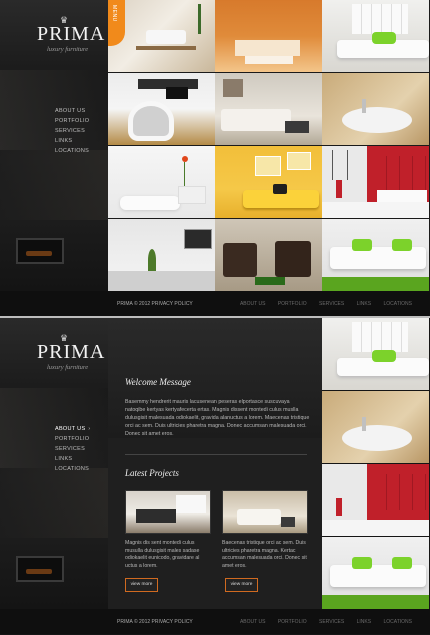  Describe the element at coordinates (161, 255) in the screenshot. I see `gallery-tile-minimal-room` at that location.